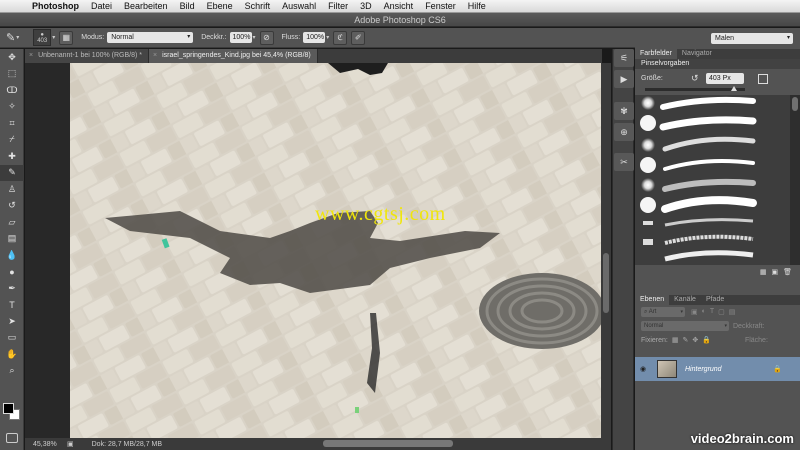  Describe the element at coordinates (42, 37) in the screenshot. I see `brush-preset-picker: ● 403` at that location.